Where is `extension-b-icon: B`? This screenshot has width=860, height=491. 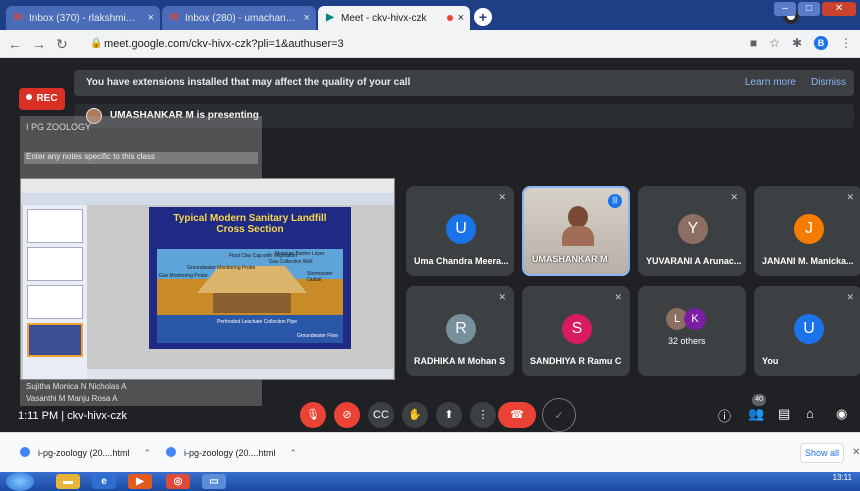
extension-b-icon: B is located at coordinates (821, 43).